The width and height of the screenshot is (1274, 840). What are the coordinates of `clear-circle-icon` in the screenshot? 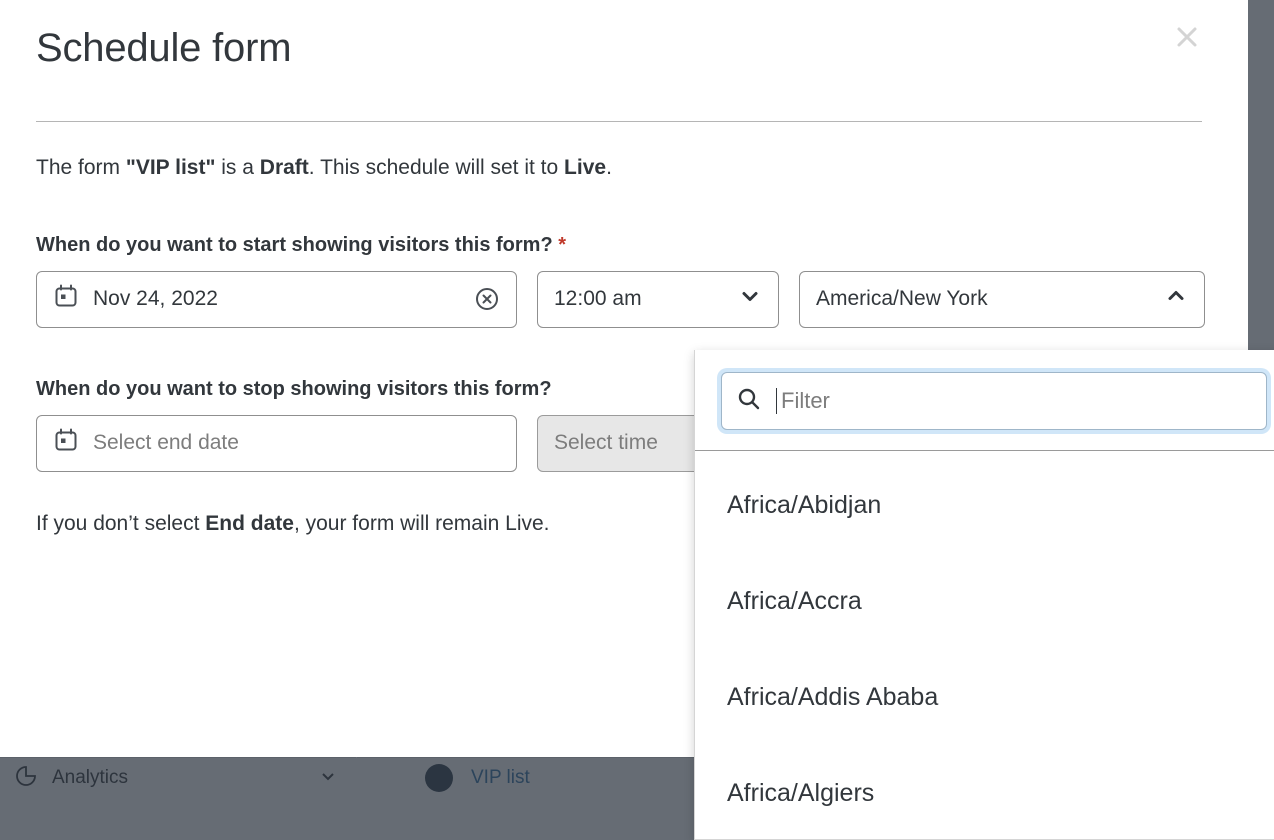 It's located at (487, 299).